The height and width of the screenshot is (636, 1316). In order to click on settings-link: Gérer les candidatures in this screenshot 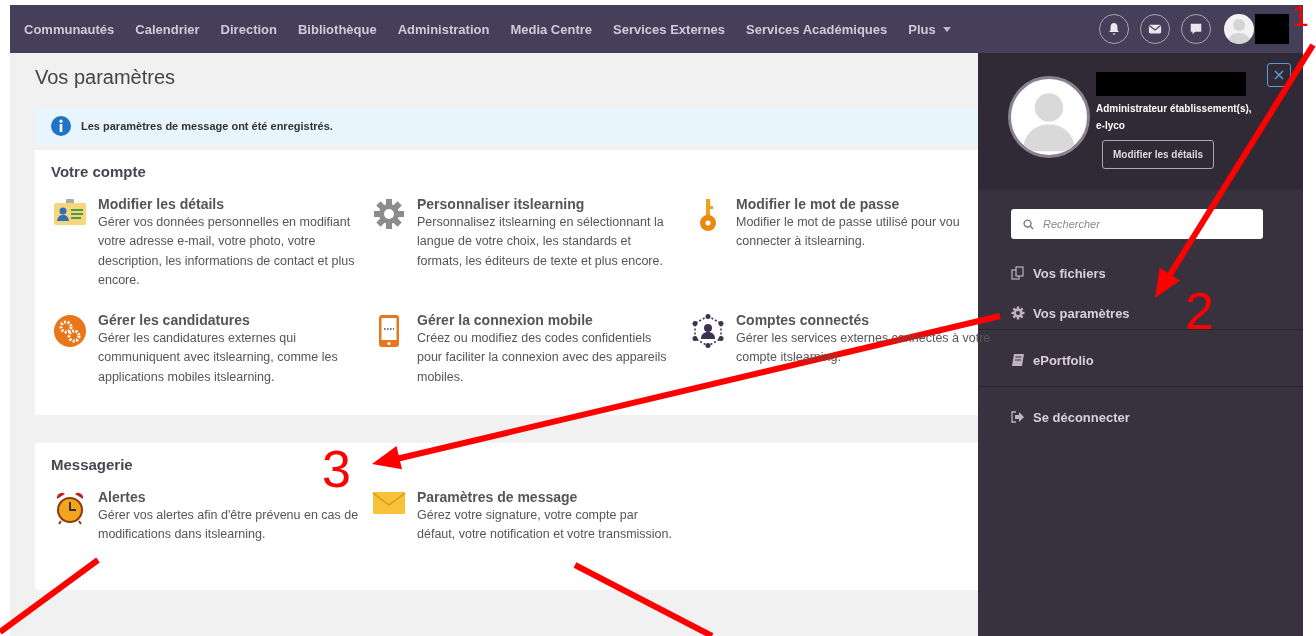, I will do `click(174, 321)`.